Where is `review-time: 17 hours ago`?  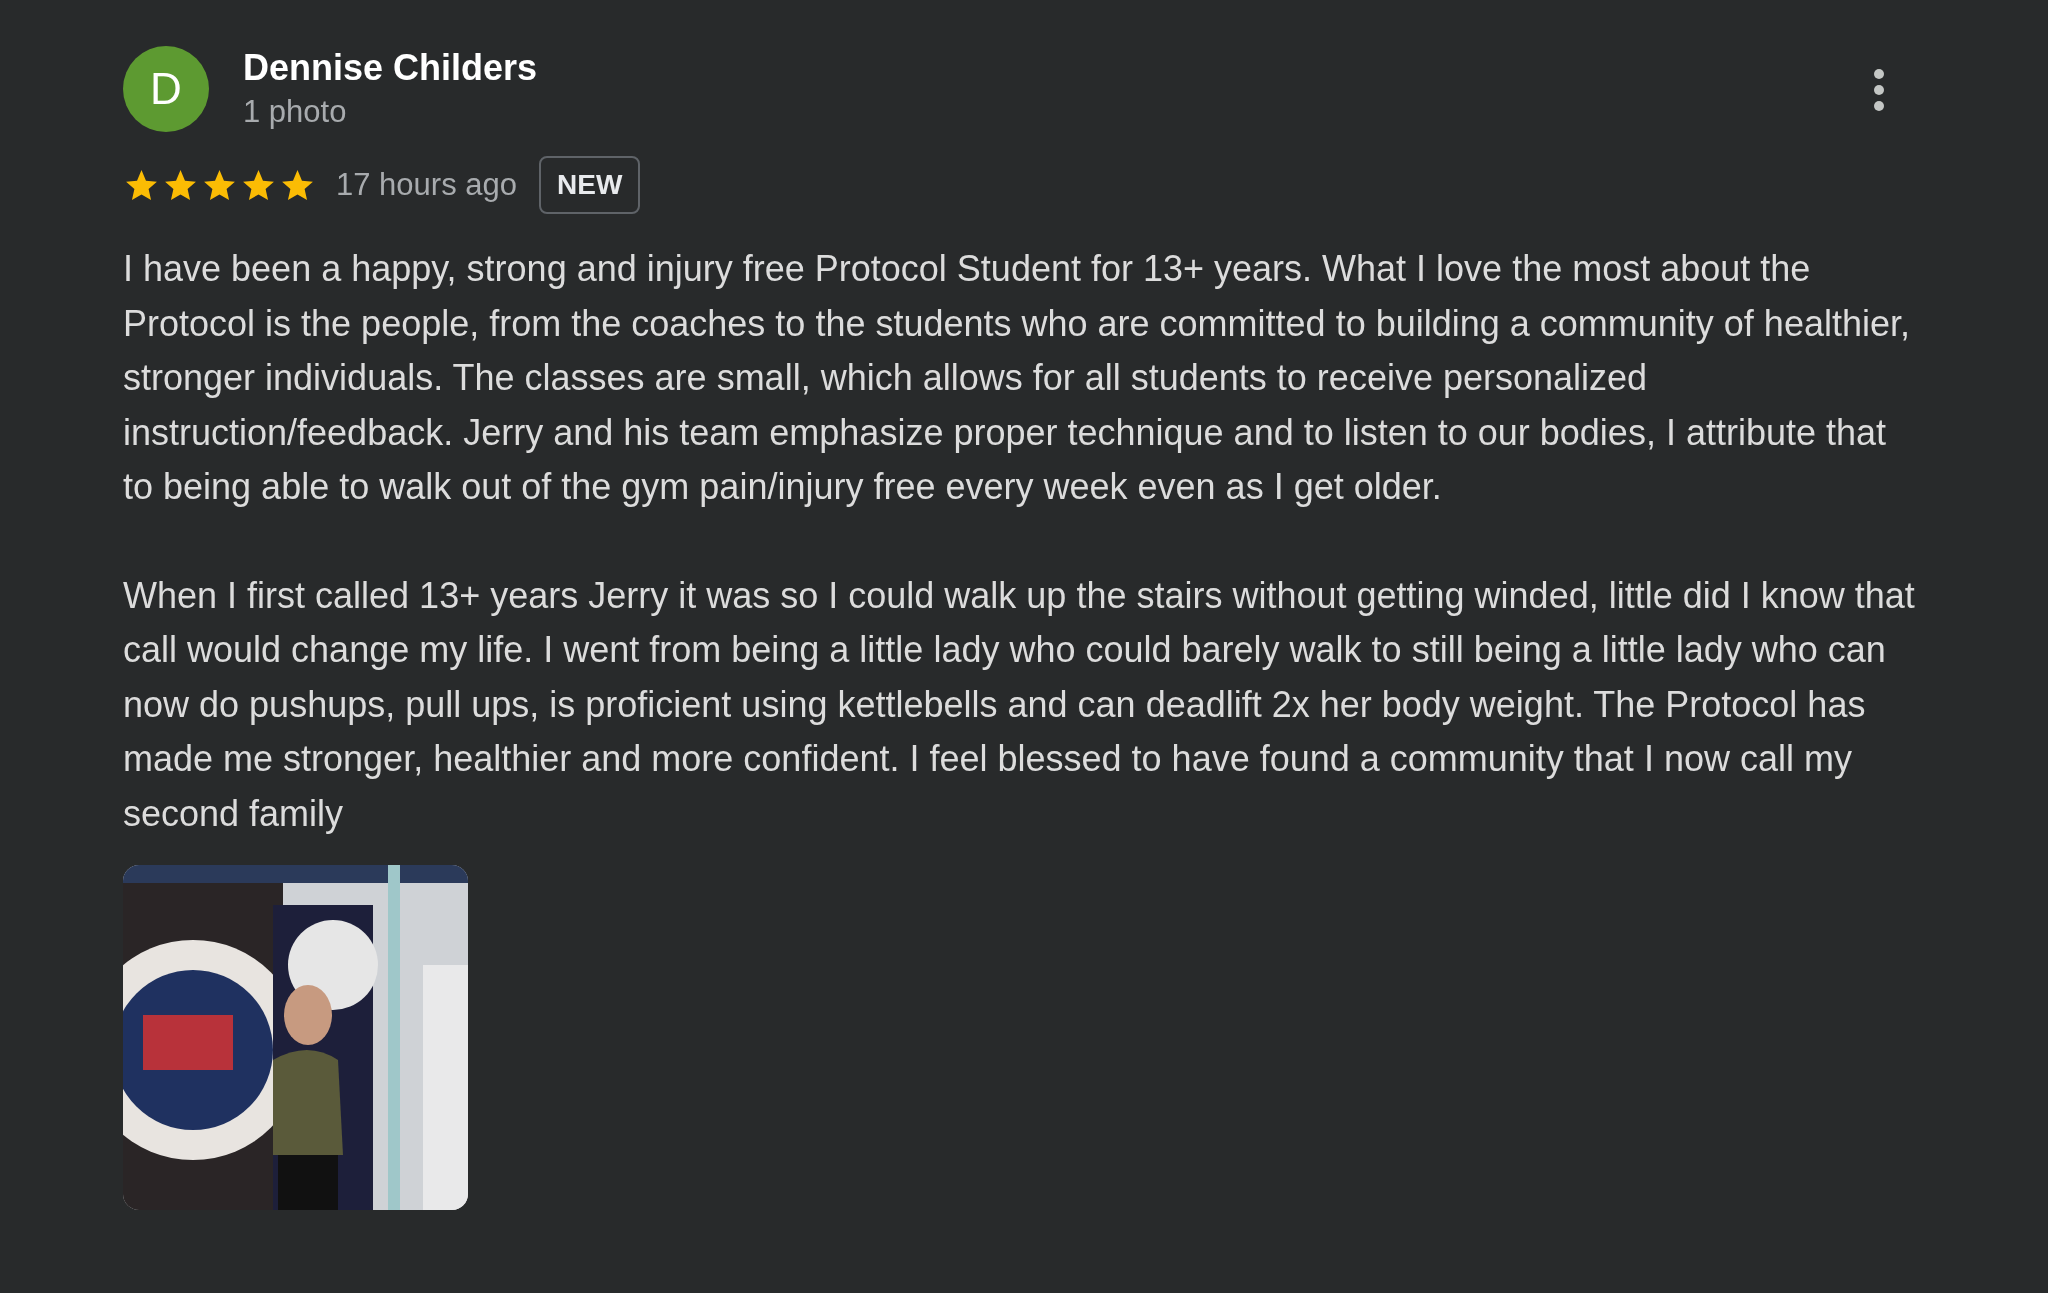
review-time: 17 hours ago is located at coordinates (426, 184).